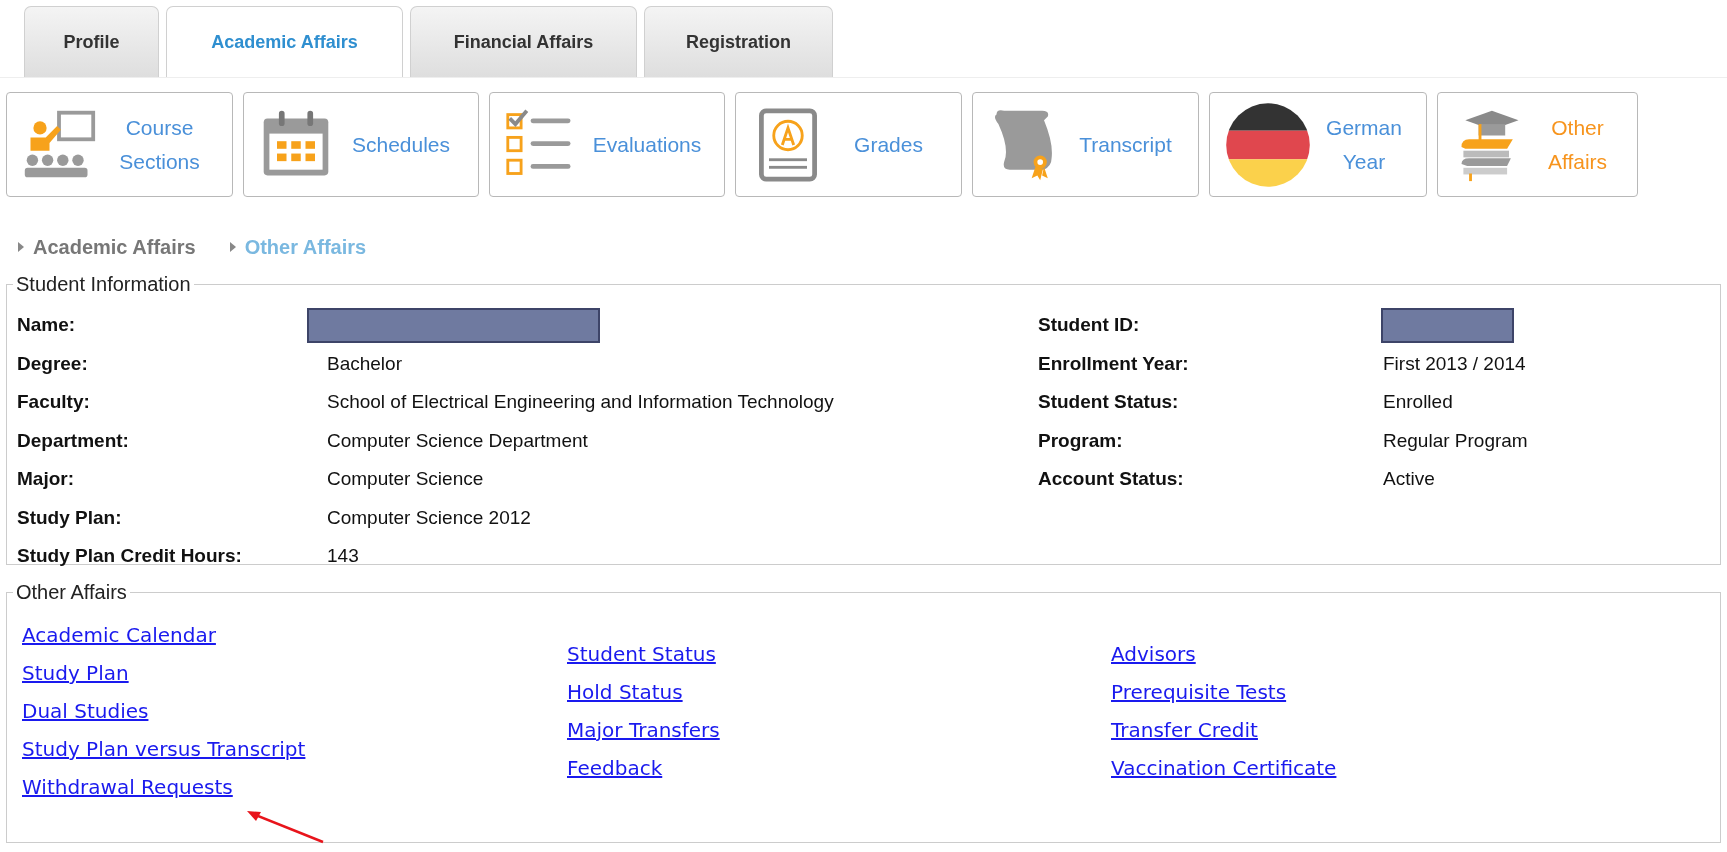 Image resolution: width=1727 pixels, height=852 pixels. What do you see at coordinates (1455, 440) in the screenshot?
I see `field-value: Regular Program` at bounding box center [1455, 440].